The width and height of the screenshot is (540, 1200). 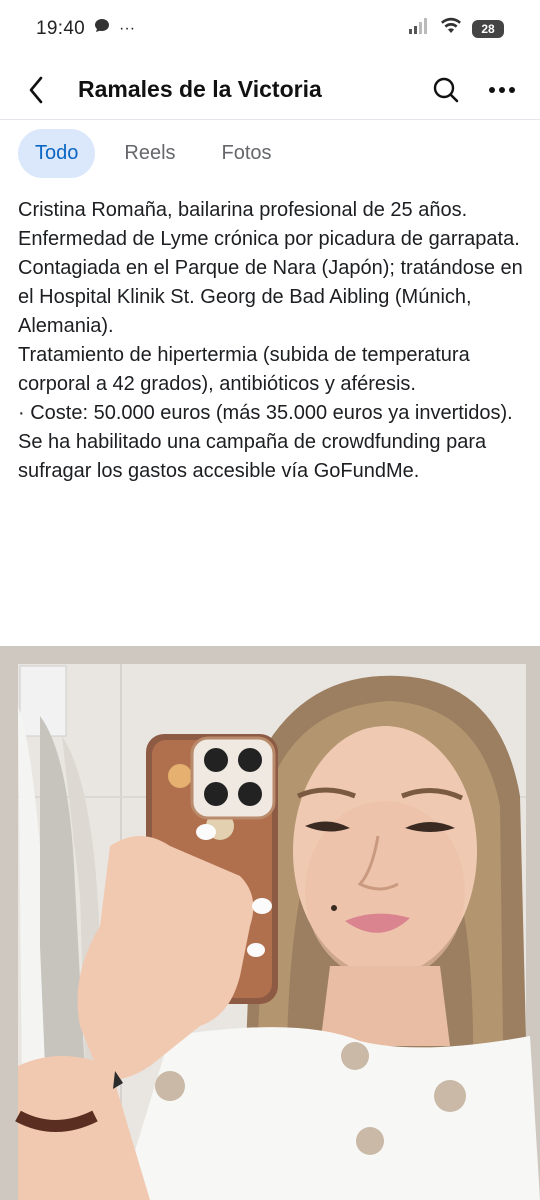 I want to click on tab-todo: Todo, so click(x=57, y=153).